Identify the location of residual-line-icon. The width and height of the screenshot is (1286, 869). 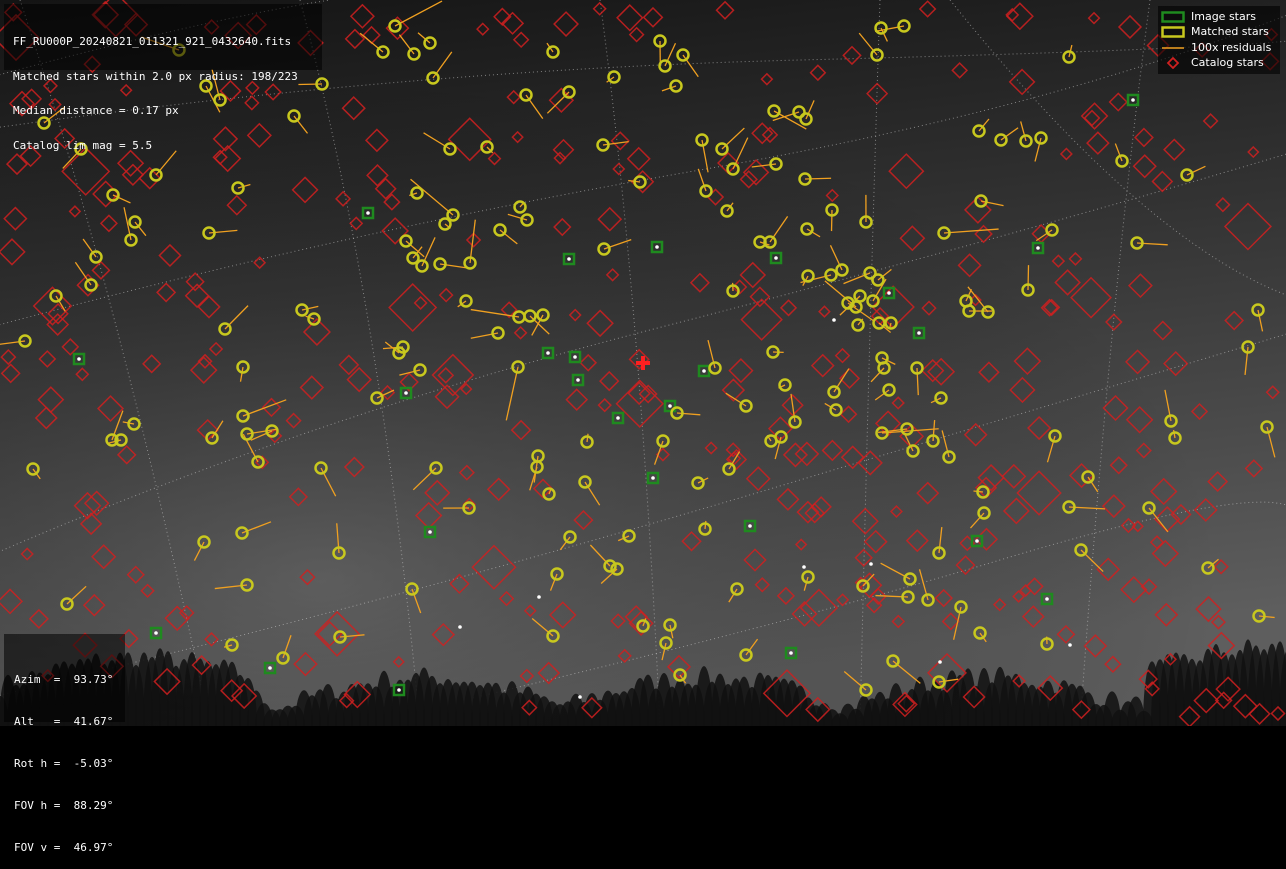
(1173, 48).